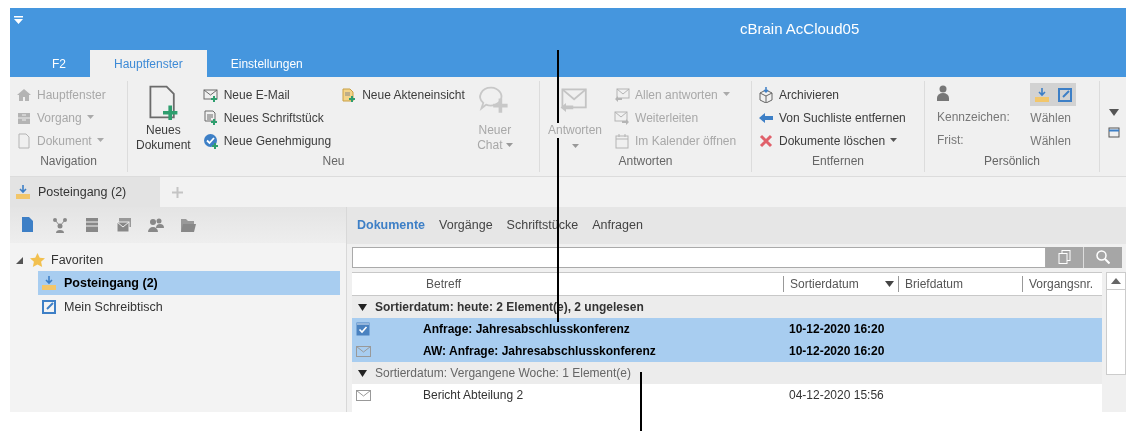 The width and height of the screenshot is (1126, 431). Describe the element at coordinates (267, 94) in the screenshot. I see `ribbon-button: Neue E-Mail` at that location.